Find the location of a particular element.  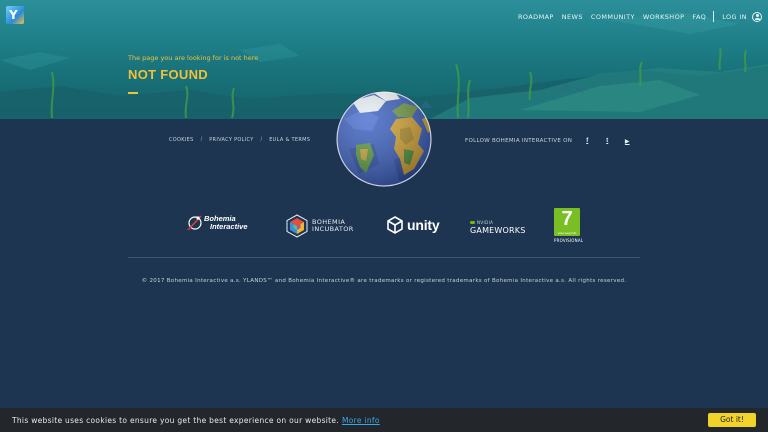

not-found-subtitle: The page you are looking for is not here is located at coordinates (193, 58).